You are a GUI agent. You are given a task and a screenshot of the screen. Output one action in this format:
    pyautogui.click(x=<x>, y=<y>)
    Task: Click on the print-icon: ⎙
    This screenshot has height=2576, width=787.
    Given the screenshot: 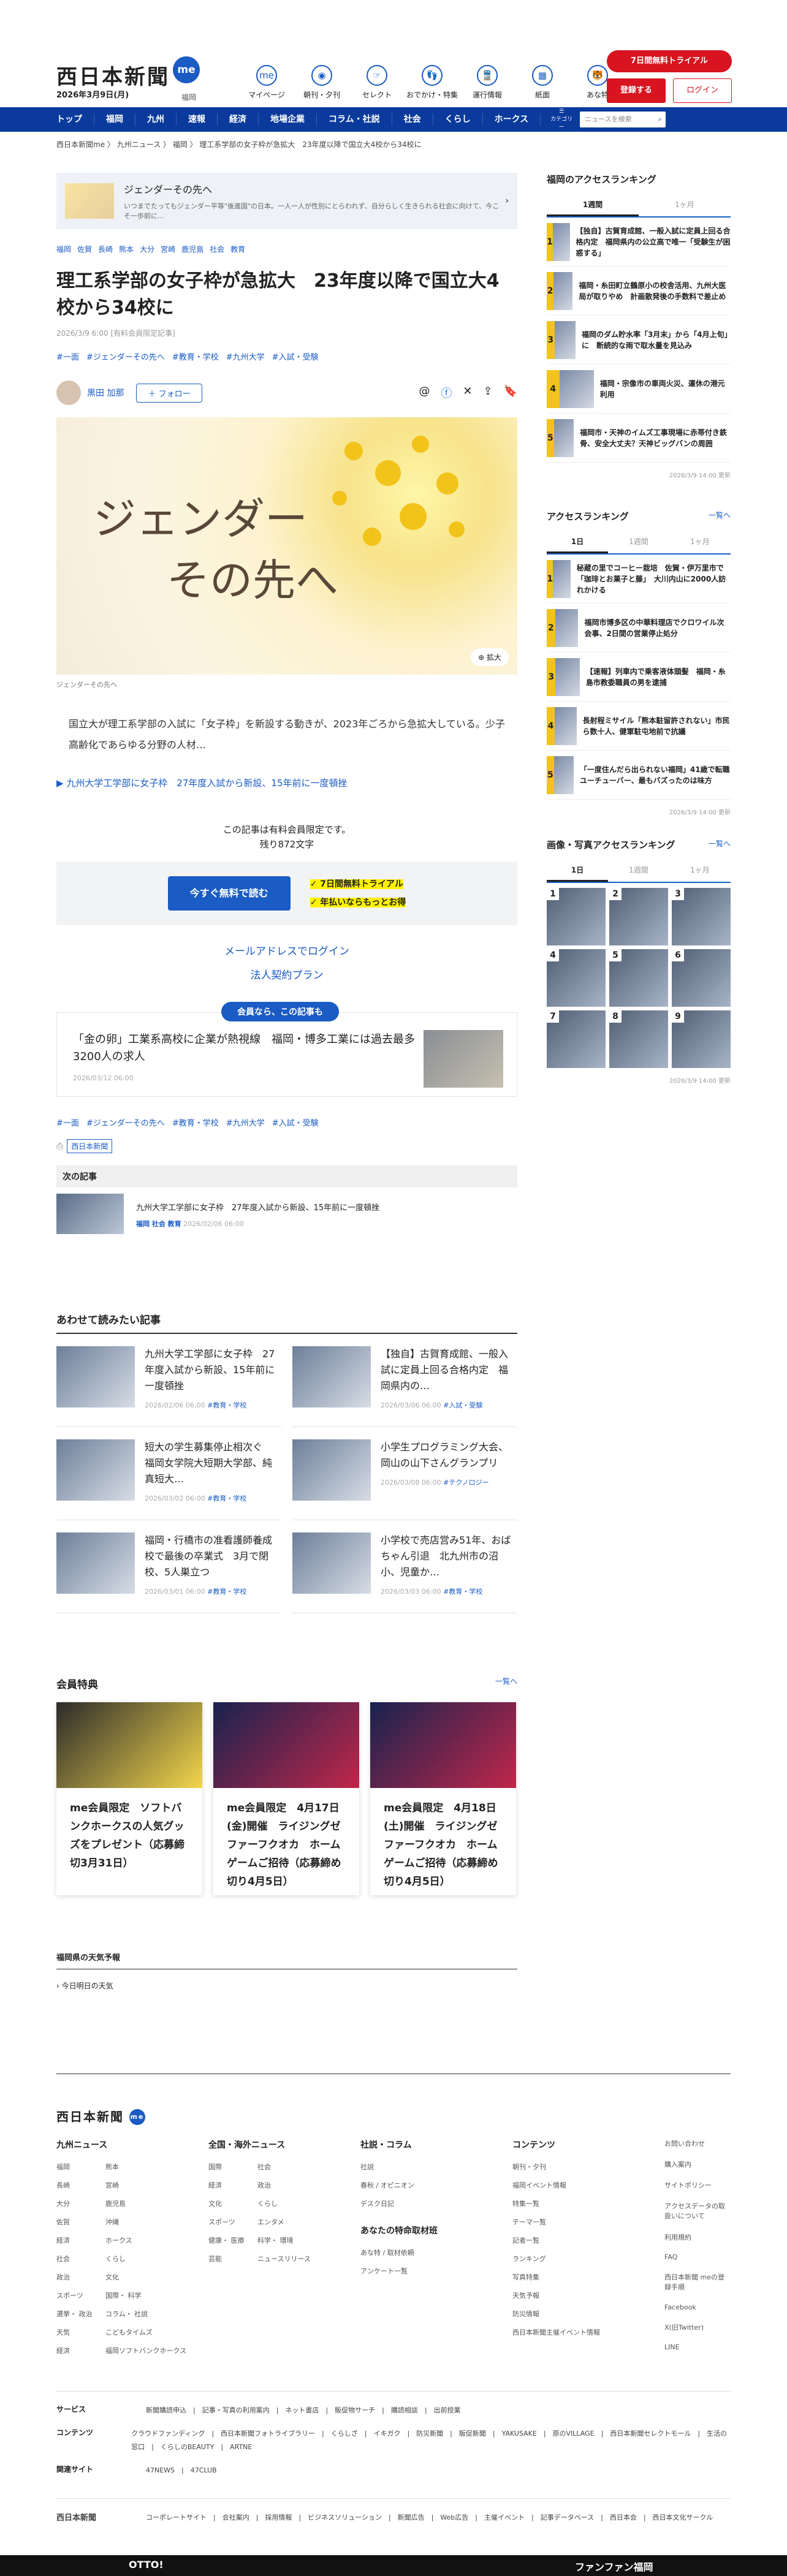 What is the action you would take?
    pyautogui.click(x=59, y=1146)
    